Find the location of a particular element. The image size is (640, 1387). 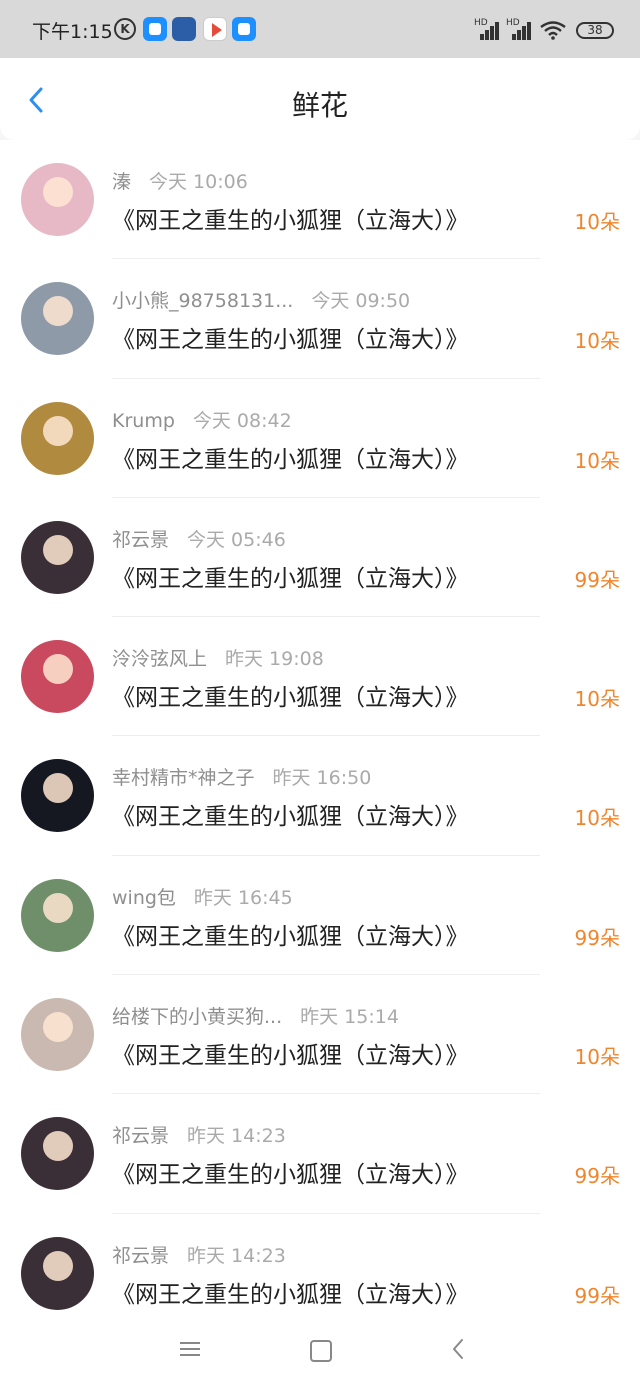

home-square-icon is located at coordinates (321, 1351).